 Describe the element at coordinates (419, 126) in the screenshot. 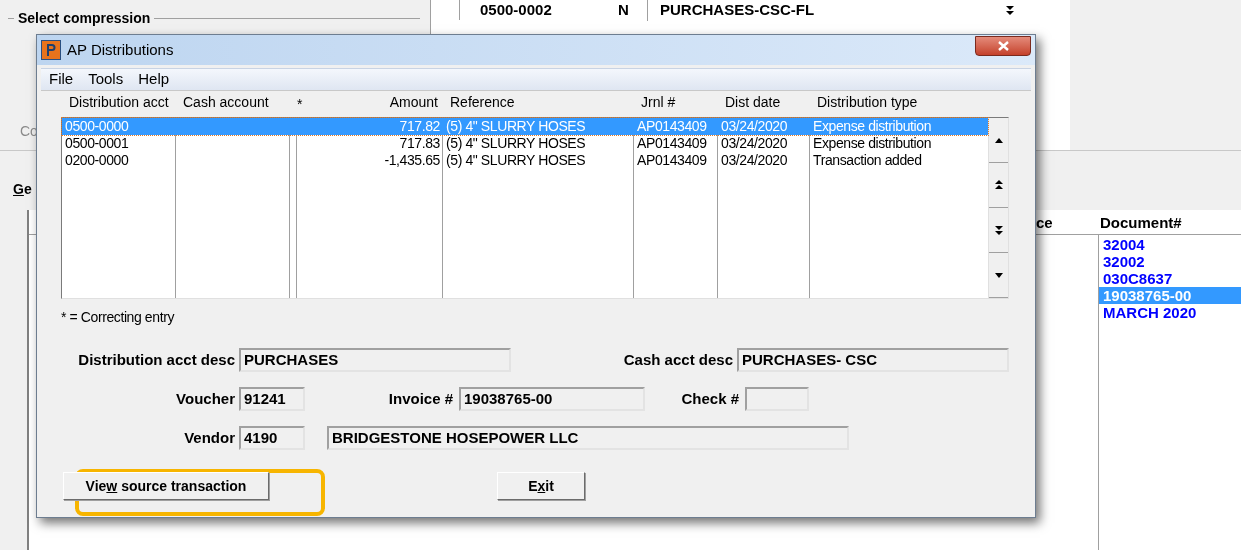

I see `list-cell-text: 717.82` at that location.